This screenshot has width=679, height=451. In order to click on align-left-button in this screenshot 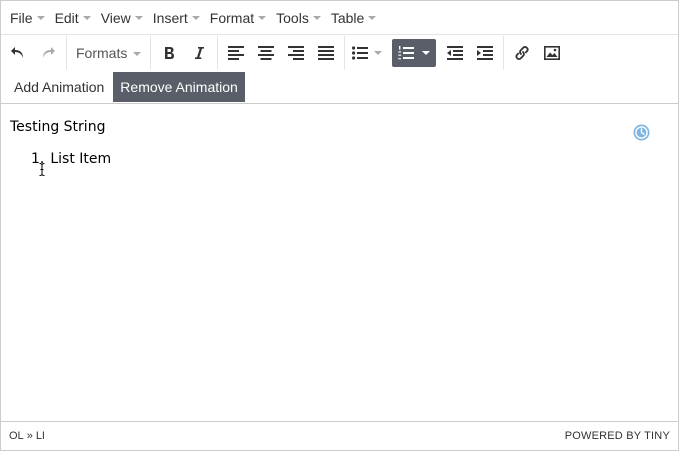, I will do `click(236, 53)`.